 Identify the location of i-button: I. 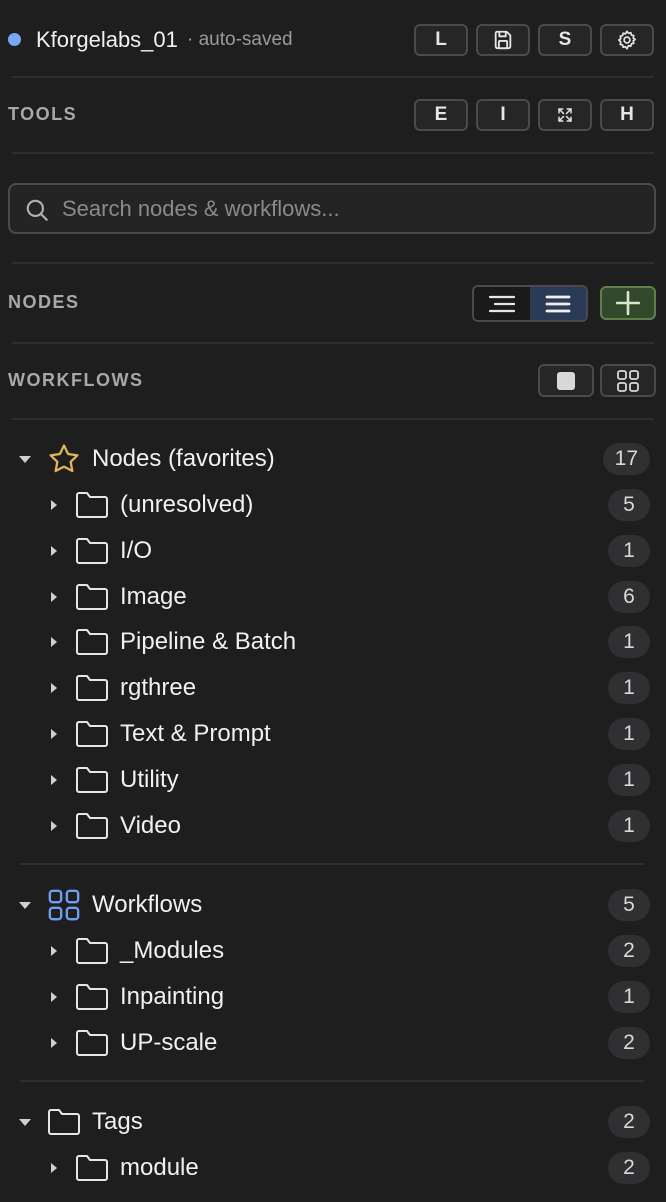
(503, 115).